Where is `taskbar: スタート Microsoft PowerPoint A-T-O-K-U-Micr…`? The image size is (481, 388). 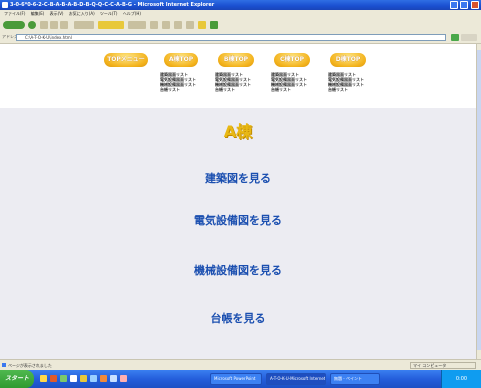 taskbar: スタート Microsoft PowerPoint A-T-O-K-U-Micr… is located at coordinates (240, 379).